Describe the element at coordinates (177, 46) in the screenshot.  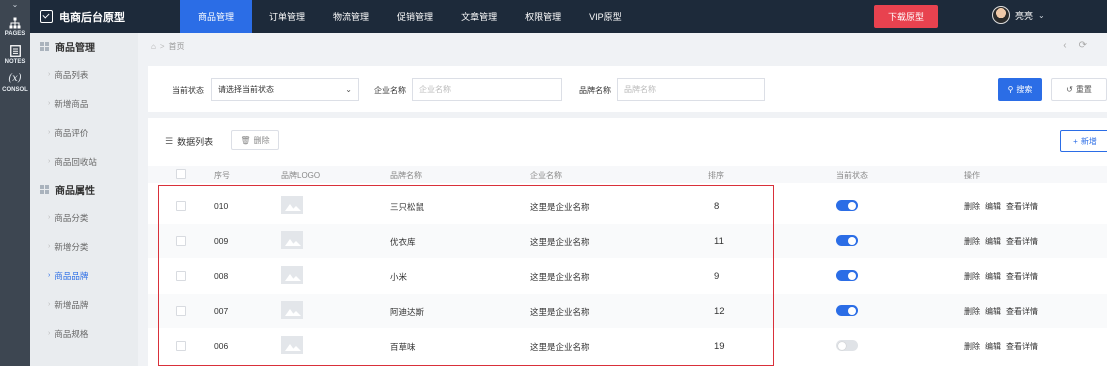
I see `breadcrumb-home: 首页` at that location.